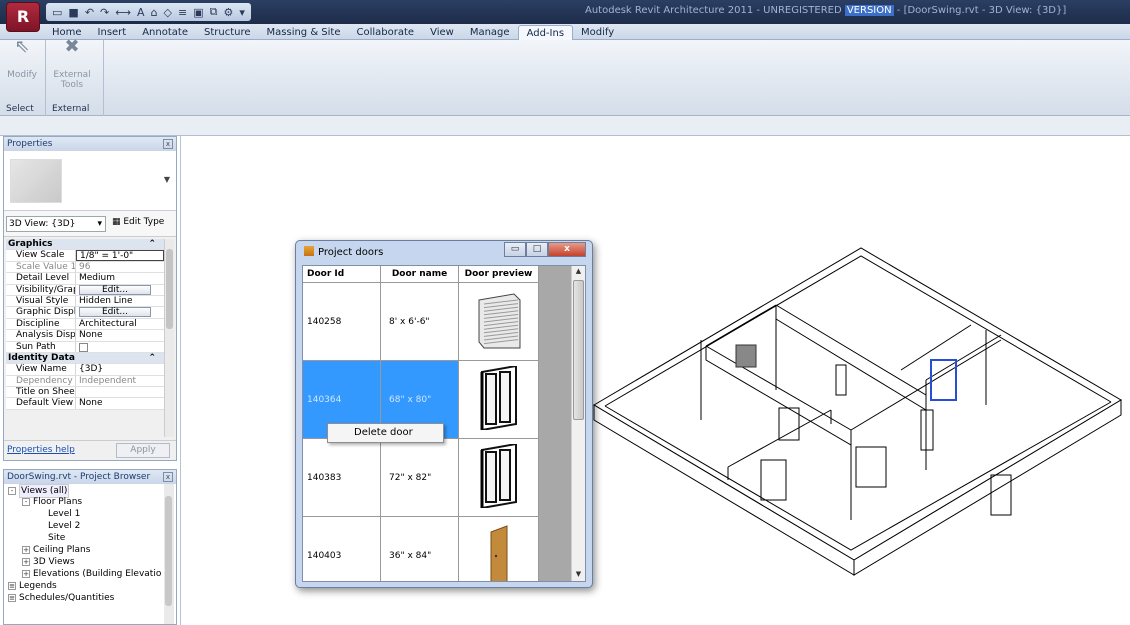 The image size is (1130, 625). I want to click on close-button: x, so click(567, 249).